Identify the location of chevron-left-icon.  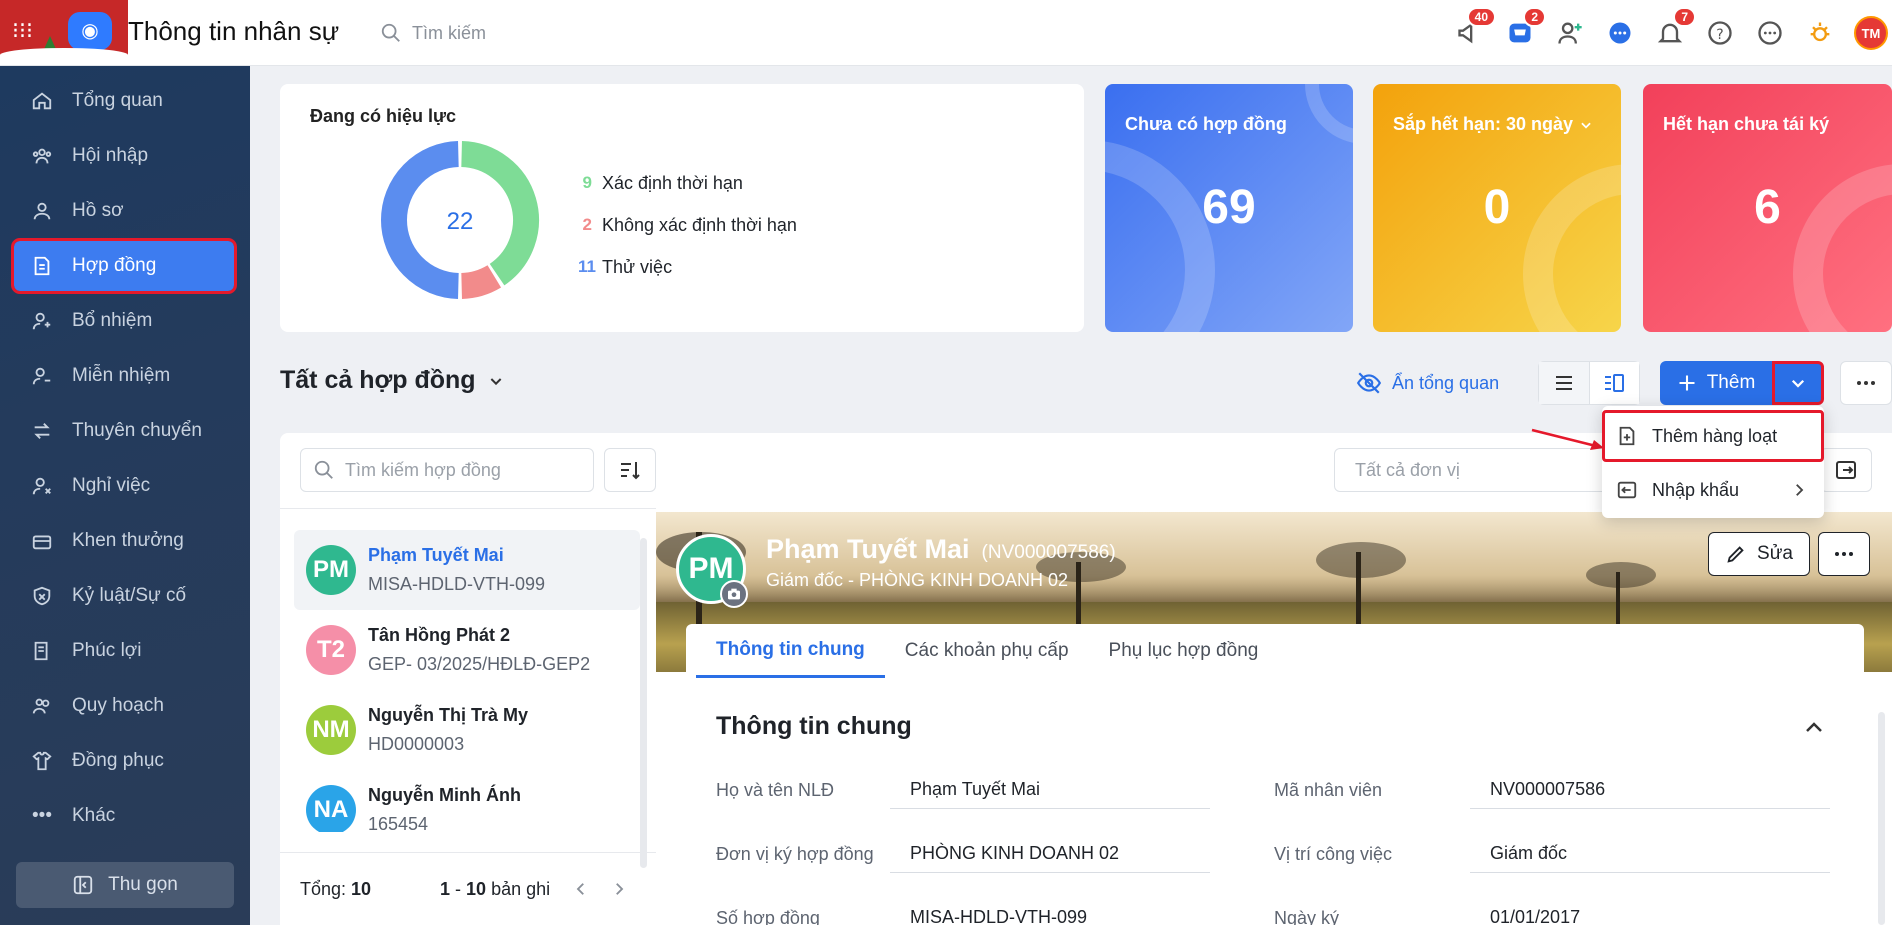
(581, 889).